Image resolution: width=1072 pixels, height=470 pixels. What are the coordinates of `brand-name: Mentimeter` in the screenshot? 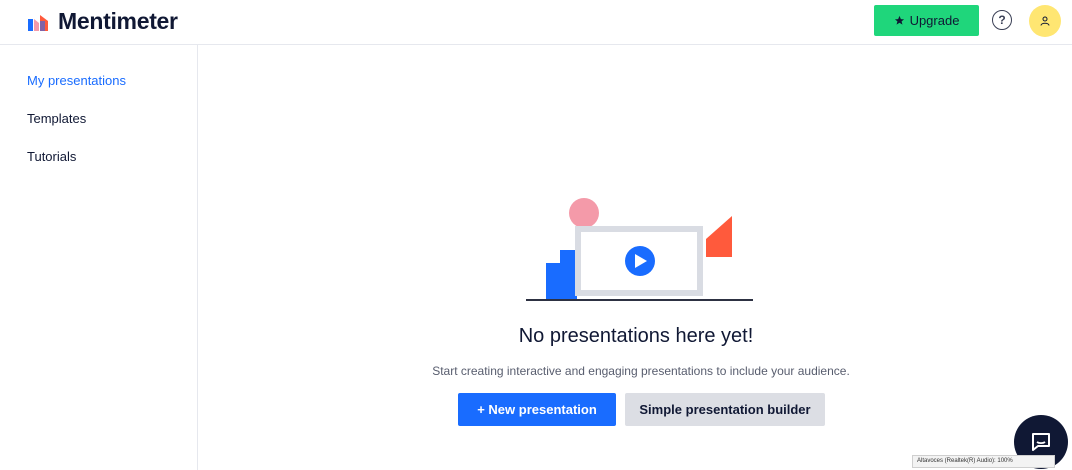 It's located at (118, 21).